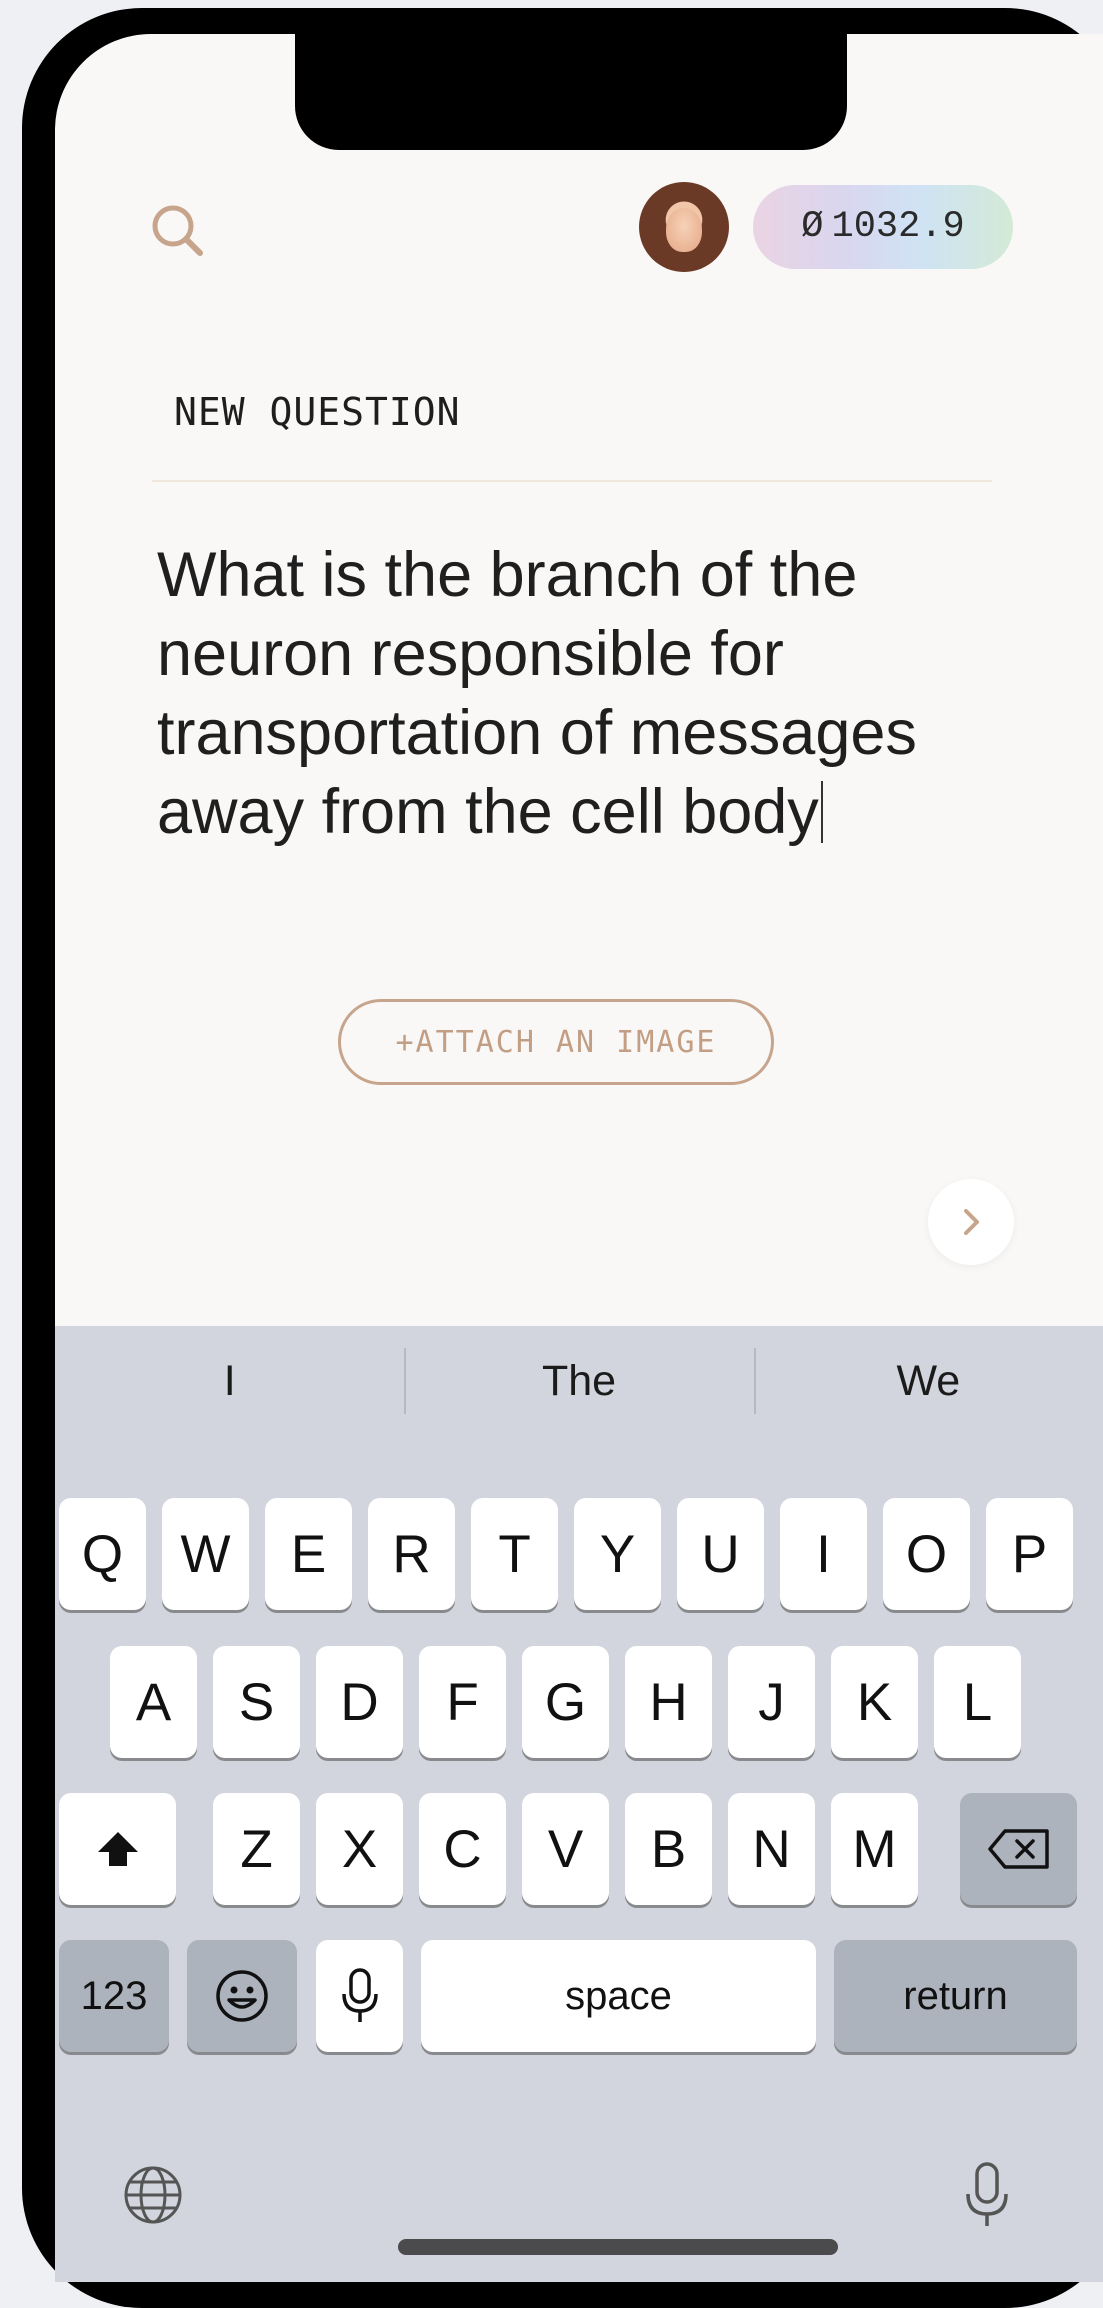 This screenshot has height=2308, width=1103. What do you see at coordinates (874, 1849) in the screenshot?
I see `key-m: M` at bounding box center [874, 1849].